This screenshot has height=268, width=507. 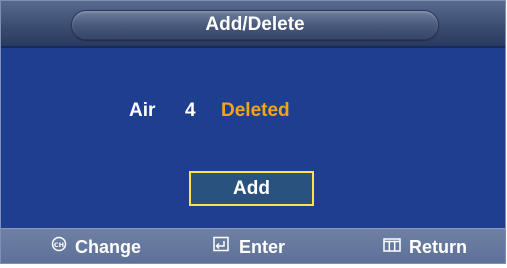 What do you see at coordinates (108, 247) in the screenshot?
I see `hint-change-label: Change` at bounding box center [108, 247].